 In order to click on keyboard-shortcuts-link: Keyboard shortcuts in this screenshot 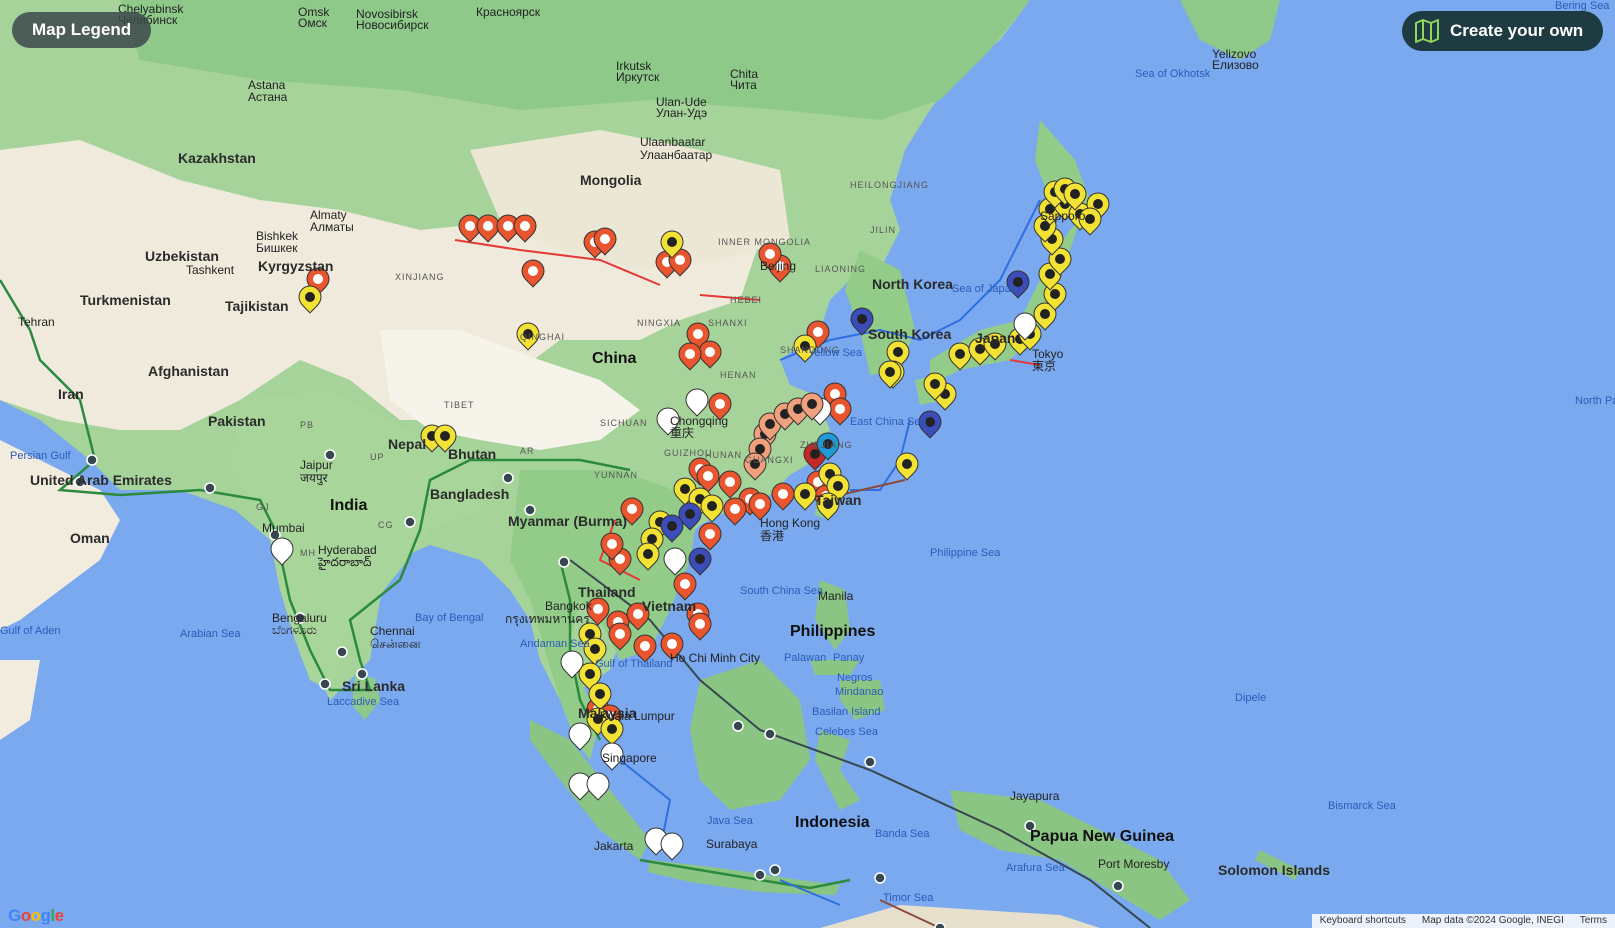, I will do `click(1363, 921)`.